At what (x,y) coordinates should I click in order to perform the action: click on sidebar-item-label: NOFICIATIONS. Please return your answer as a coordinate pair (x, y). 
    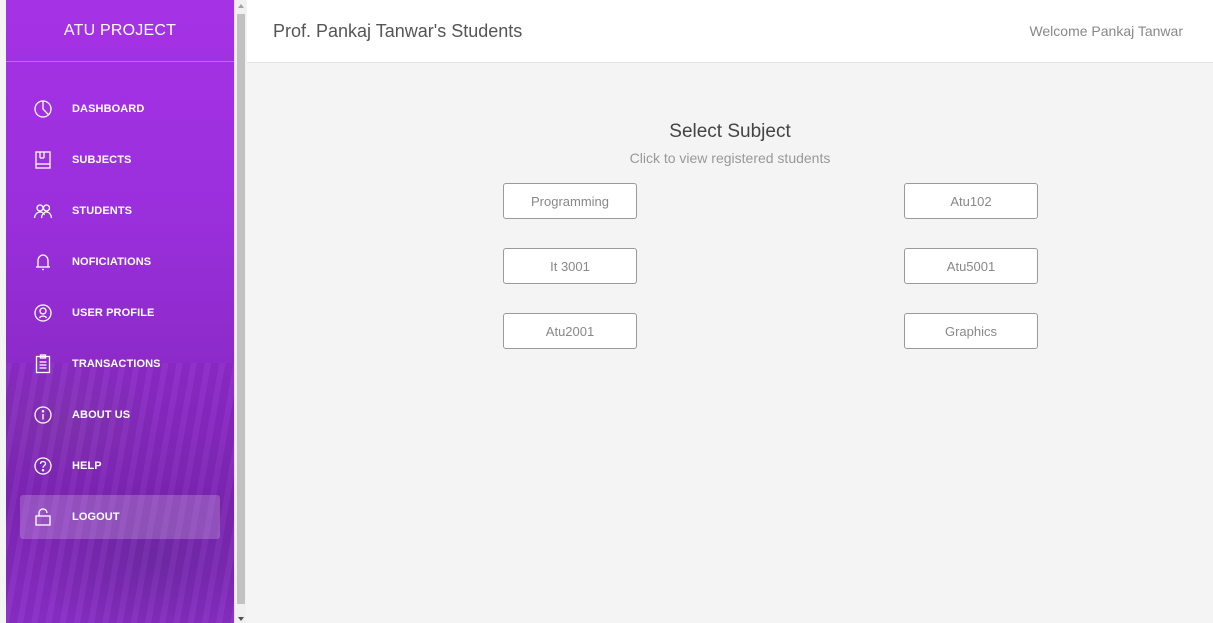
    Looking at the image, I should click on (112, 262).